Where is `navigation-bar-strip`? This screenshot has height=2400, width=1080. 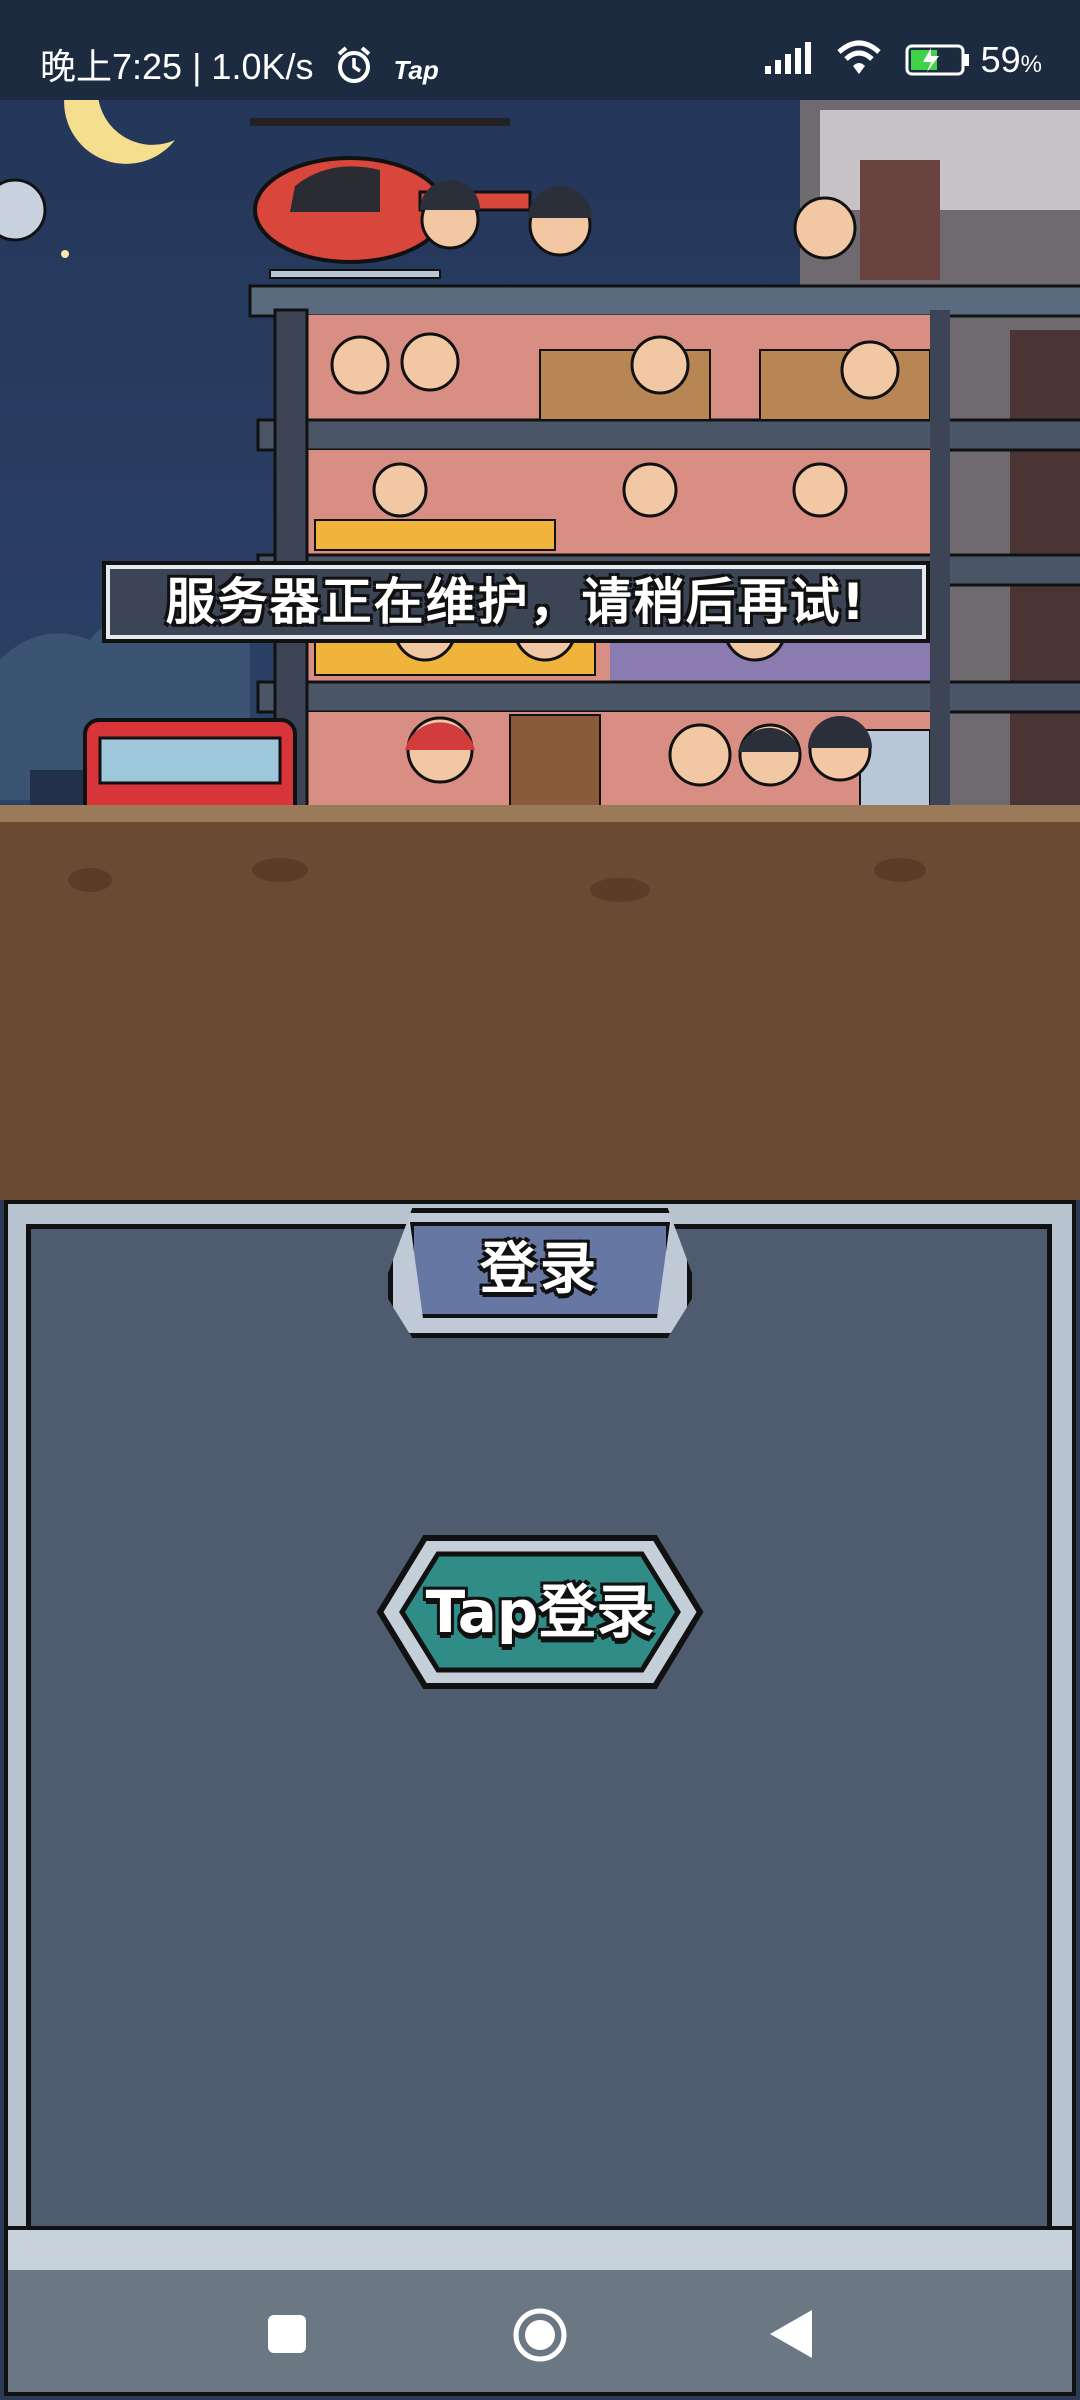
navigation-bar-strip is located at coordinates (540, 2250).